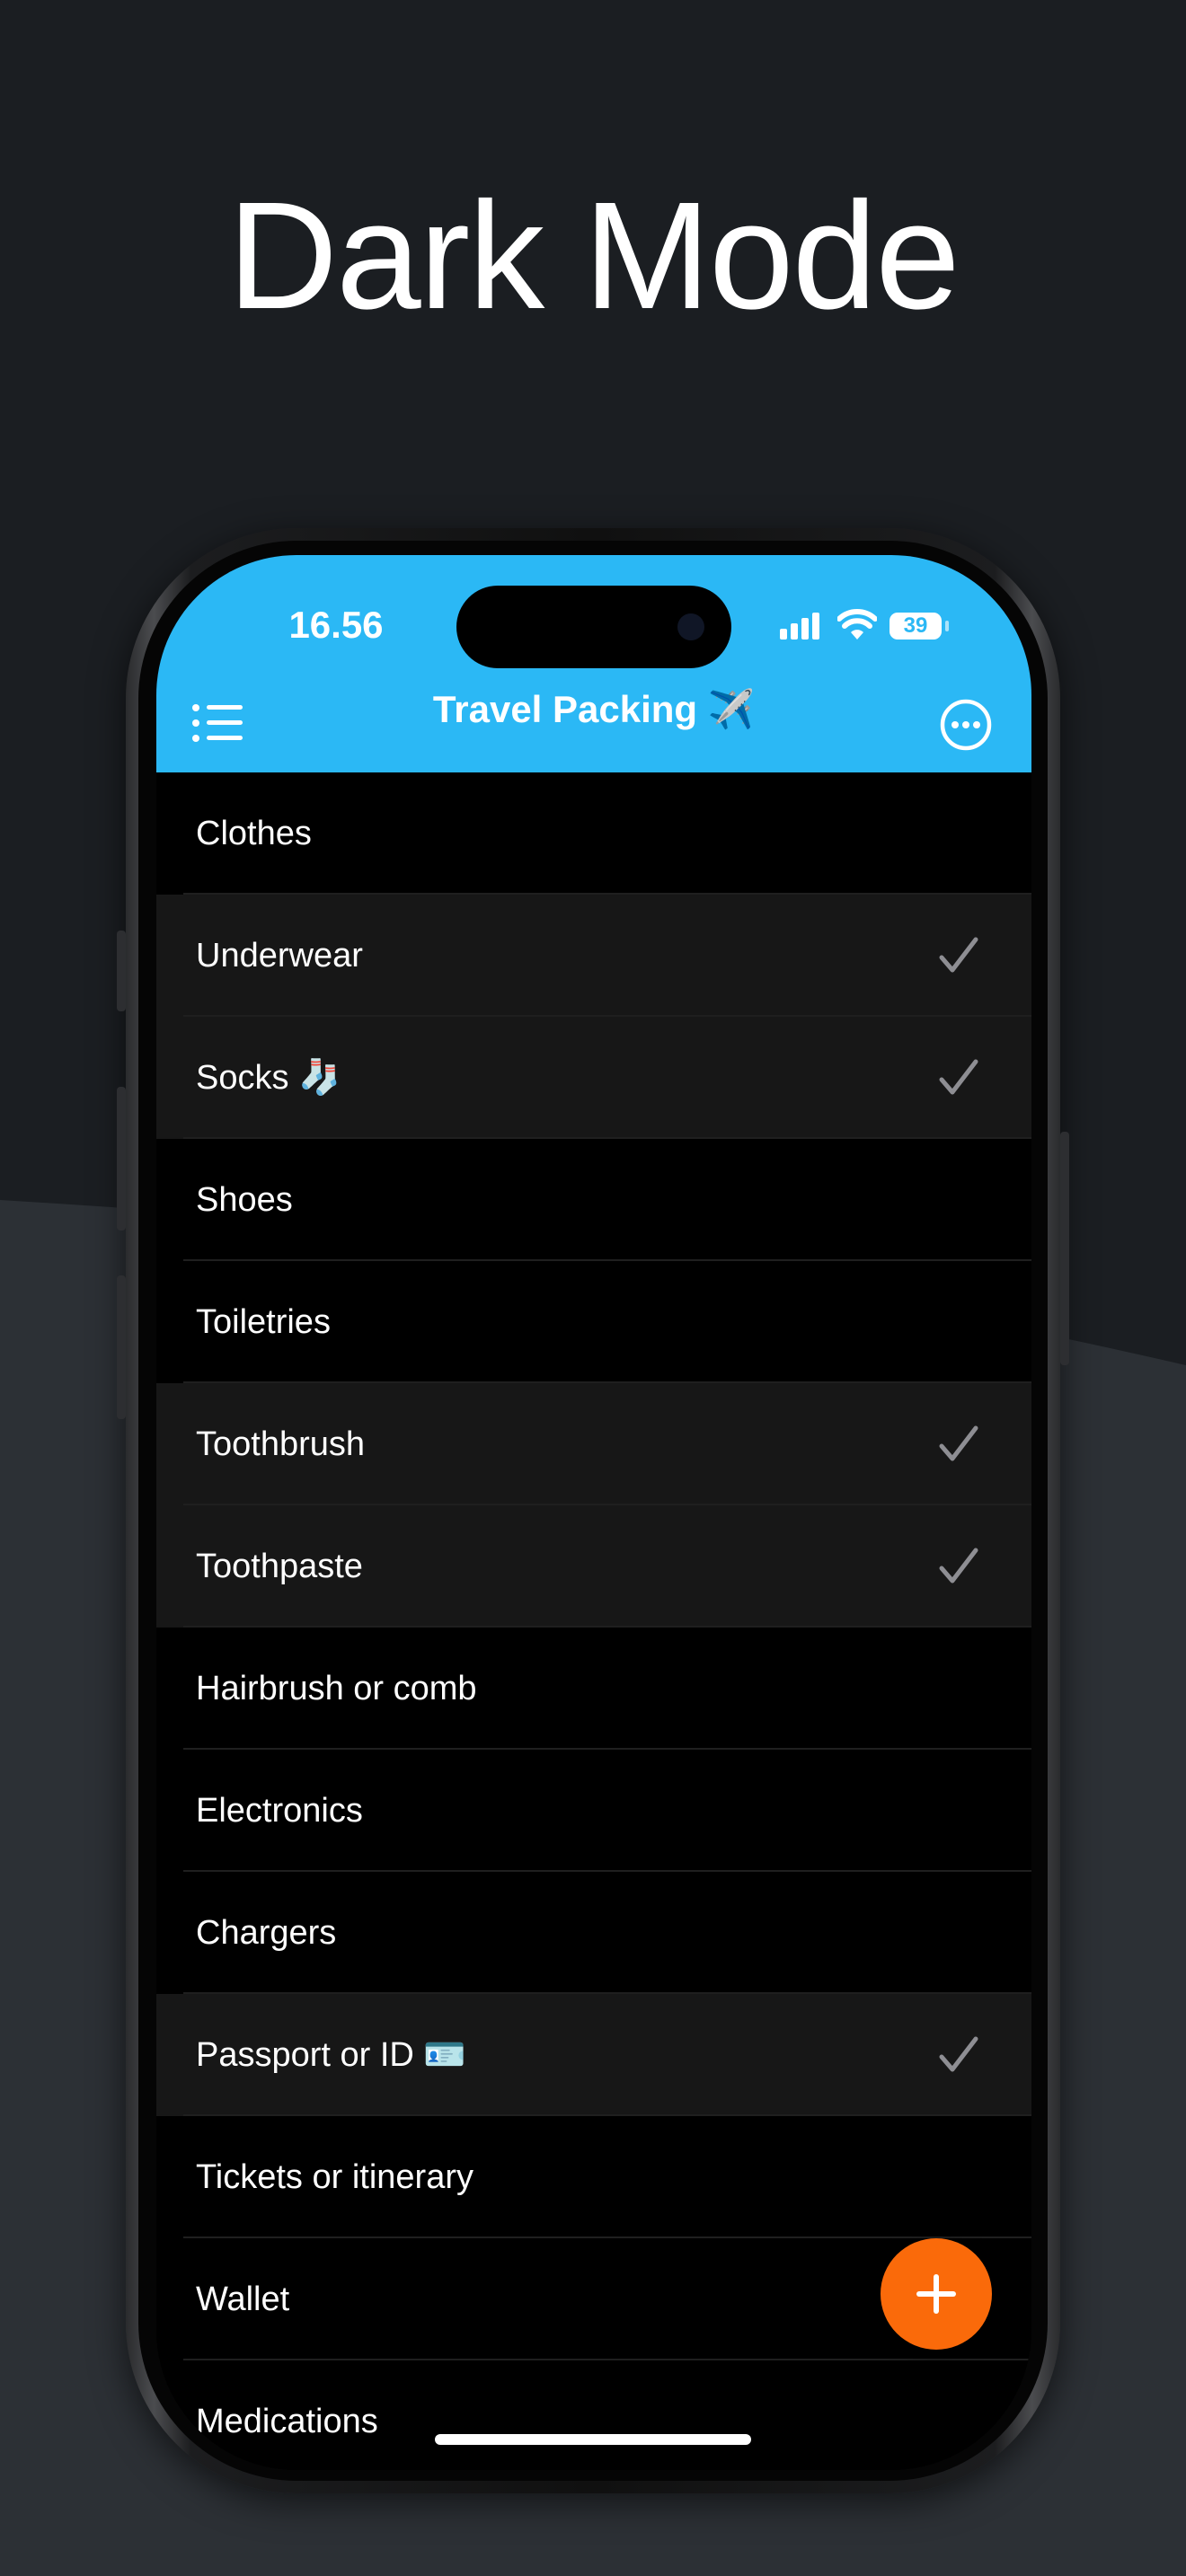 The width and height of the screenshot is (1186, 2576). I want to click on list-icon, so click(217, 723).